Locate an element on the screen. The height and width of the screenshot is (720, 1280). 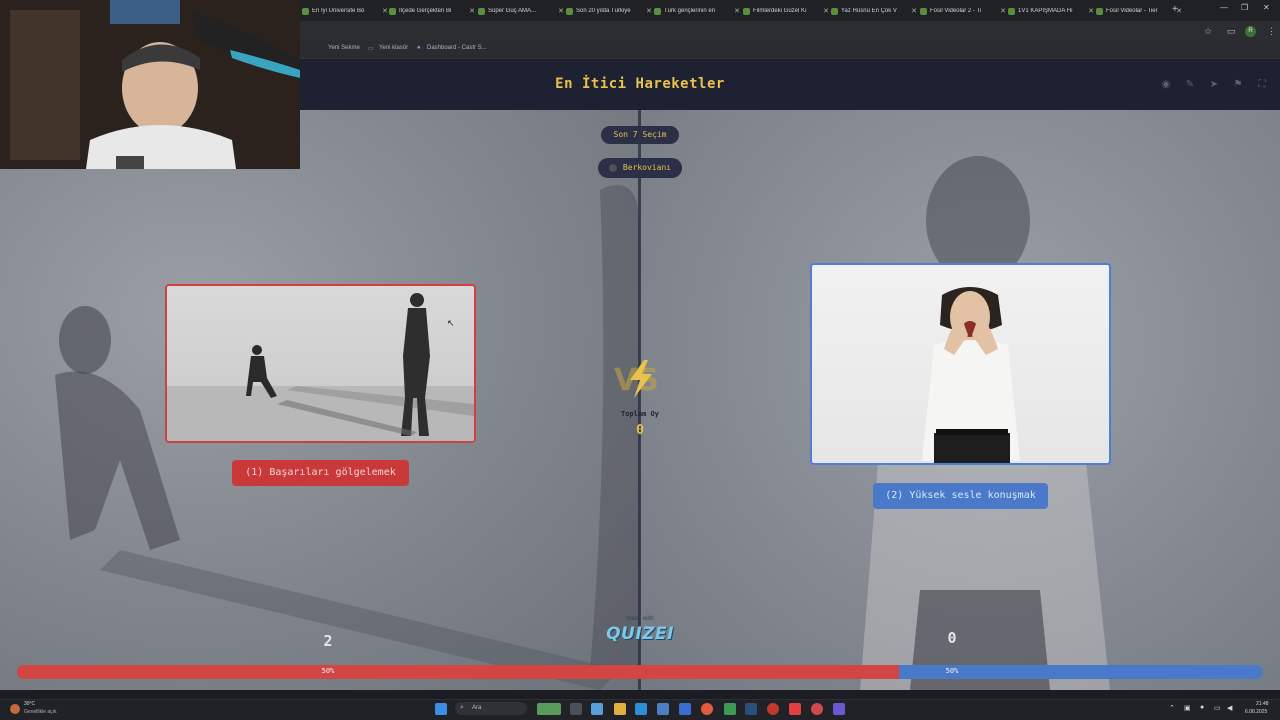
search-label: Ara is located at coordinates (477, 708).